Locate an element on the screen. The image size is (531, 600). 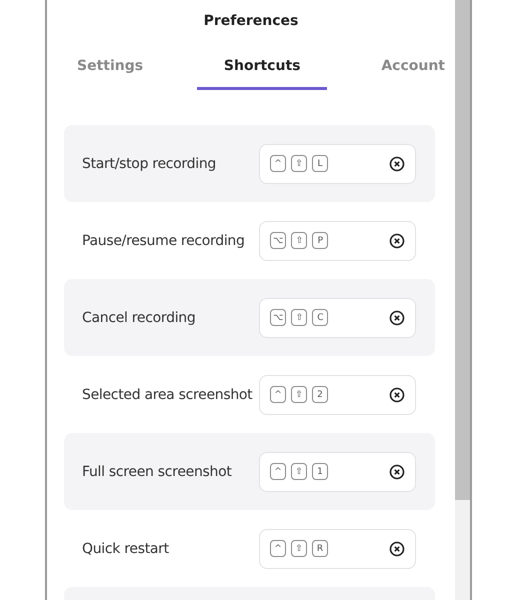
key-cap: 1 is located at coordinates (320, 471).